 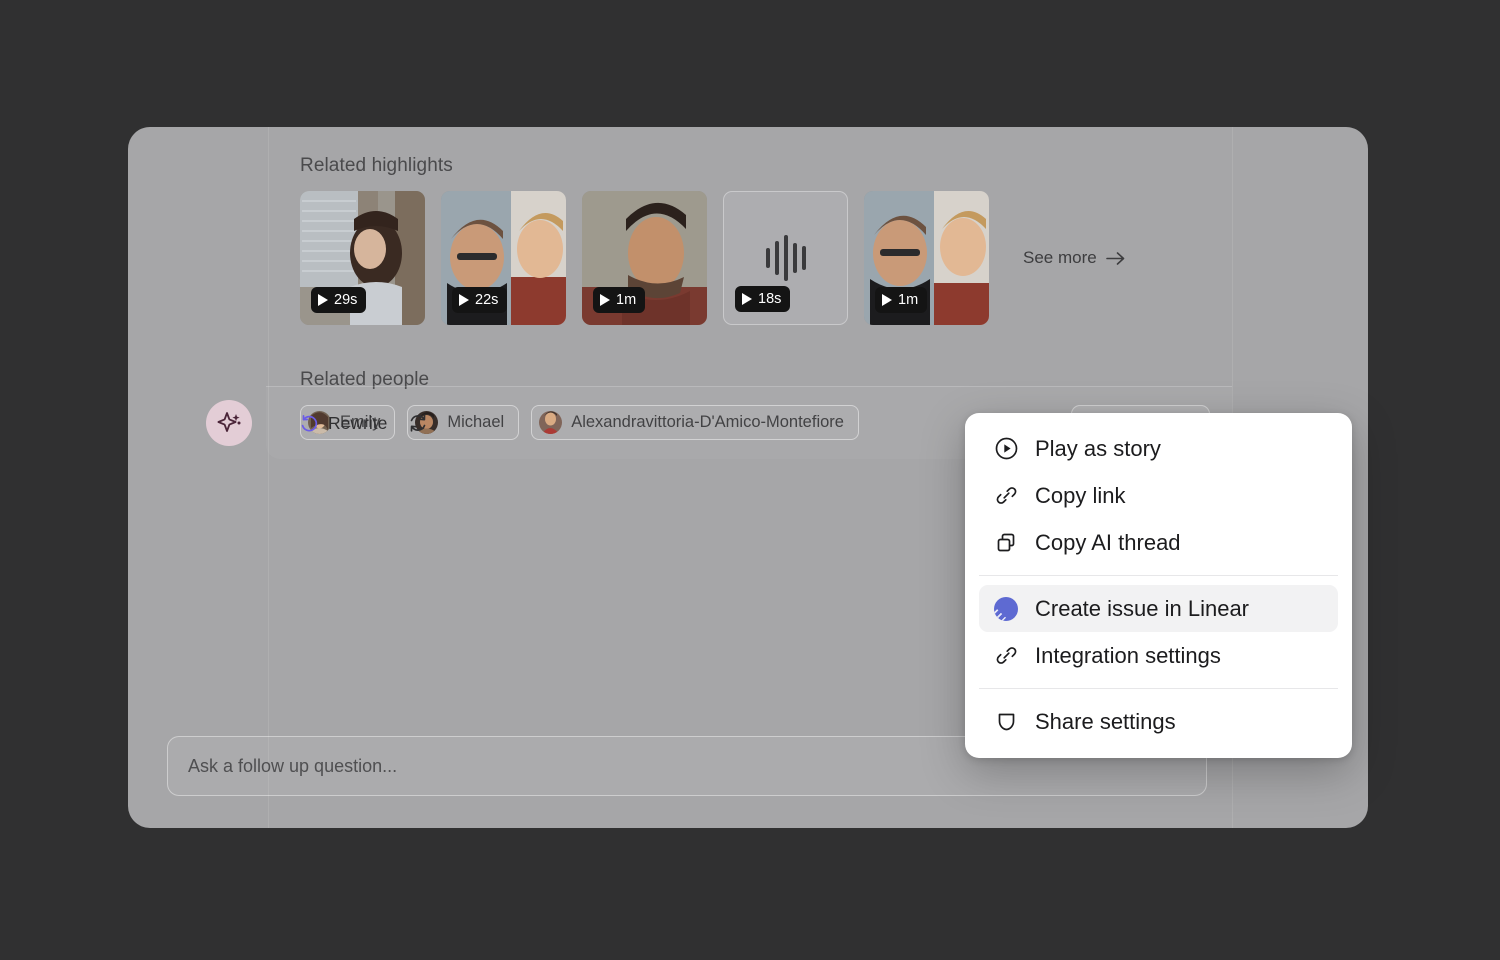 I want to click on duration-badge: 18s, so click(x=763, y=299).